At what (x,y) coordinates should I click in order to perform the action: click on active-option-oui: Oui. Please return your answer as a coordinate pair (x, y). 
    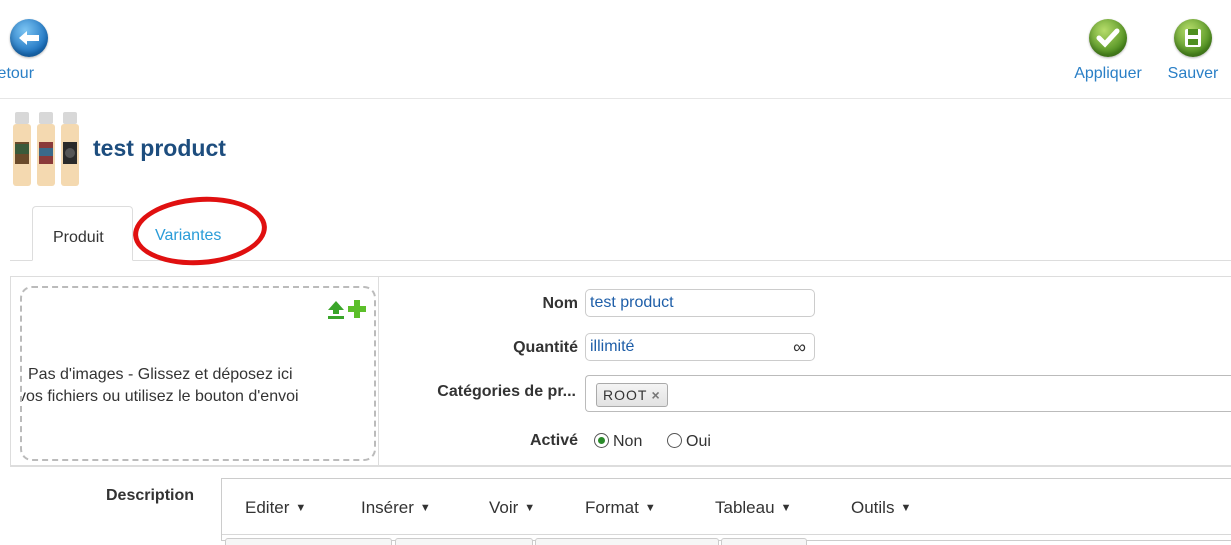
    Looking at the image, I should click on (698, 441).